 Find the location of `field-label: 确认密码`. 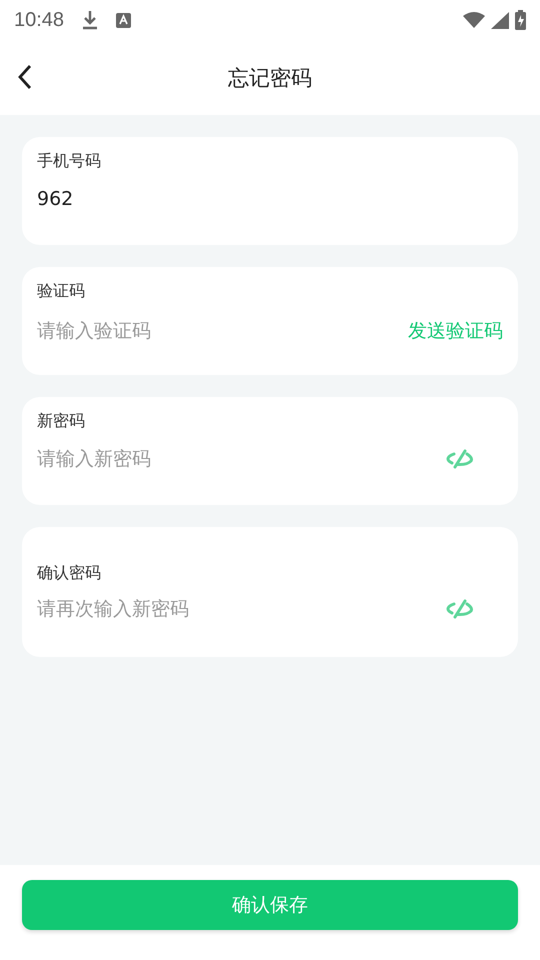

field-label: 确认密码 is located at coordinates (69, 573).